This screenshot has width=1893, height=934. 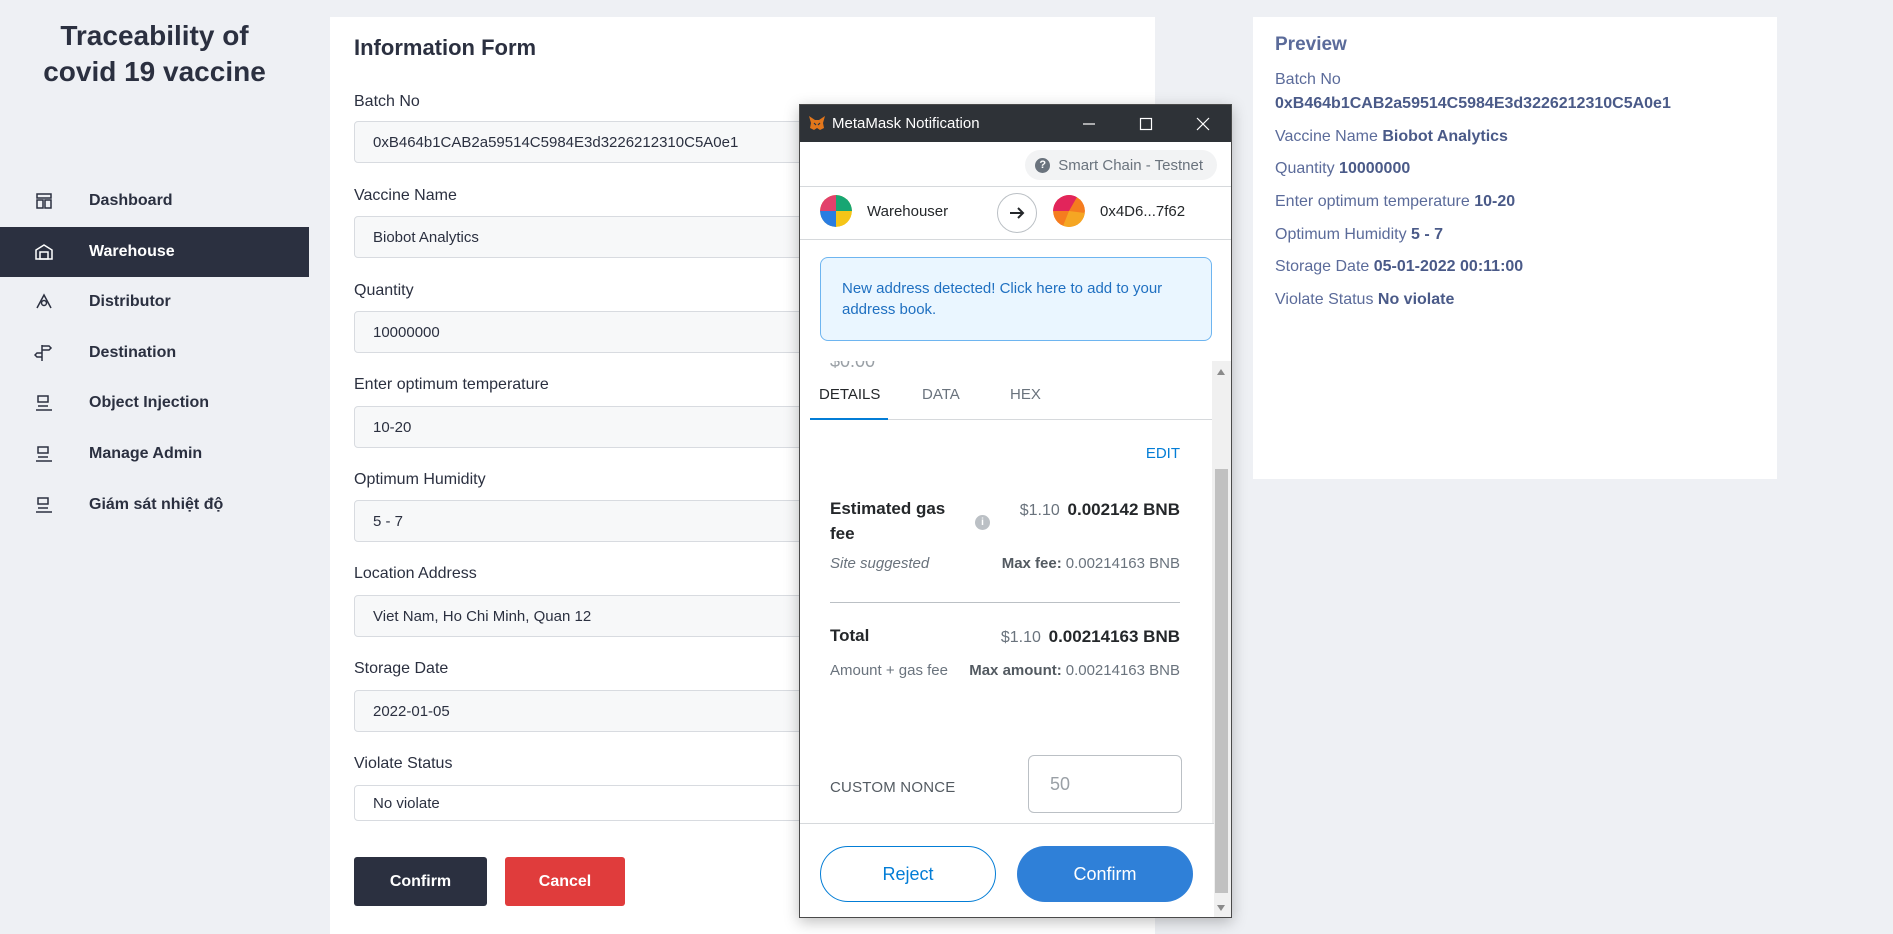 I want to click on total-label: Total, so click(x=850, y=635).